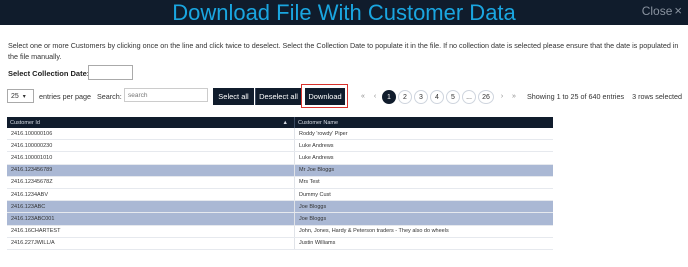  I want to click on customer-name-cell: Justin Williams, so click(317, 243).